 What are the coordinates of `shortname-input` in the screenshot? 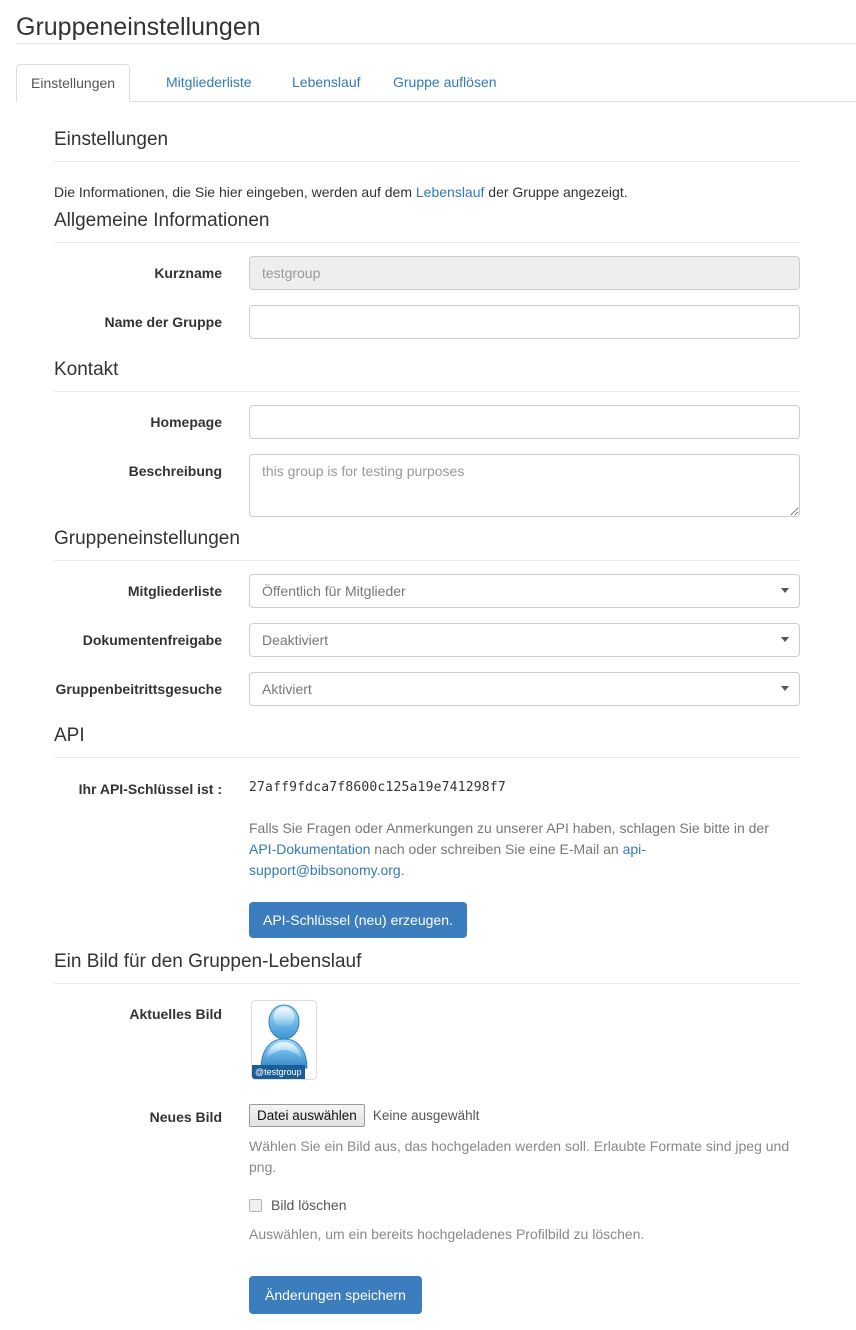 It's located at (524, 273).